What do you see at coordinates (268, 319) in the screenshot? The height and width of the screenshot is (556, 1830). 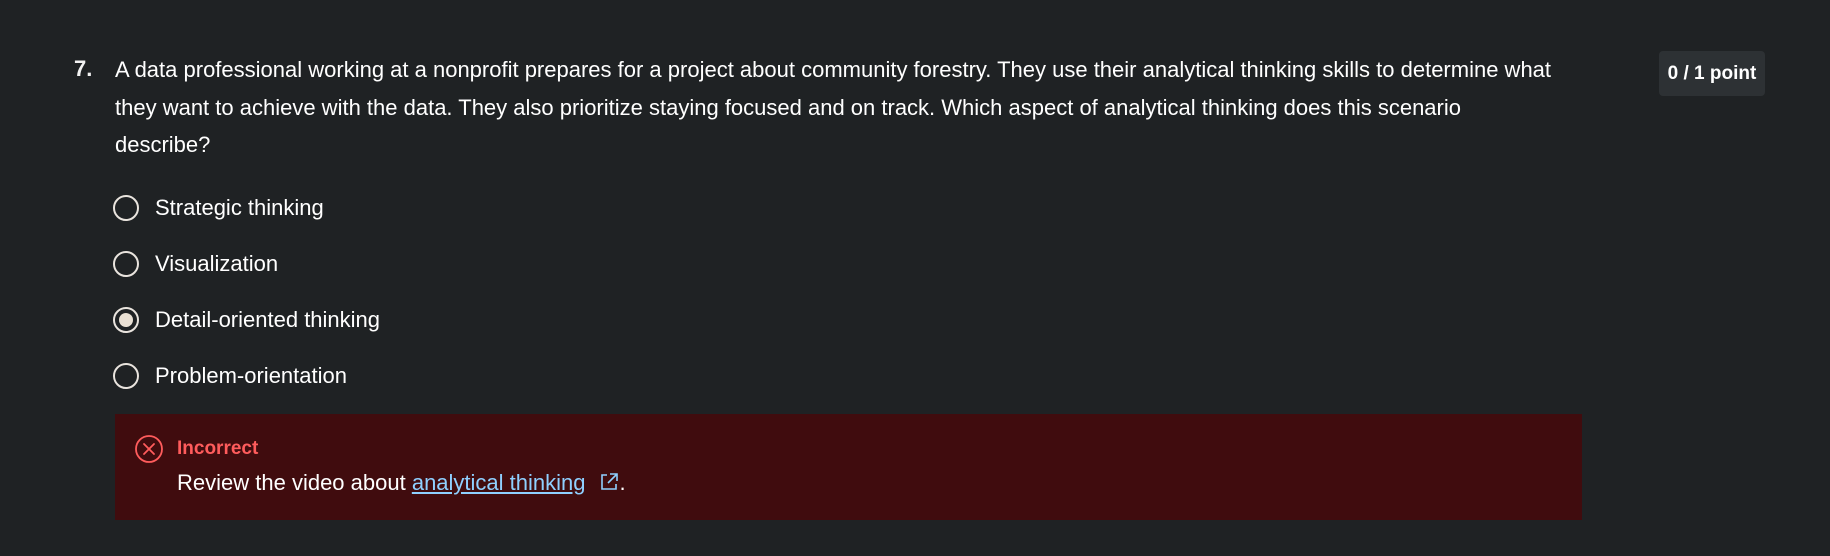 I see `option-label: Detail-oriented thinking` at bounding box center [268, 319].